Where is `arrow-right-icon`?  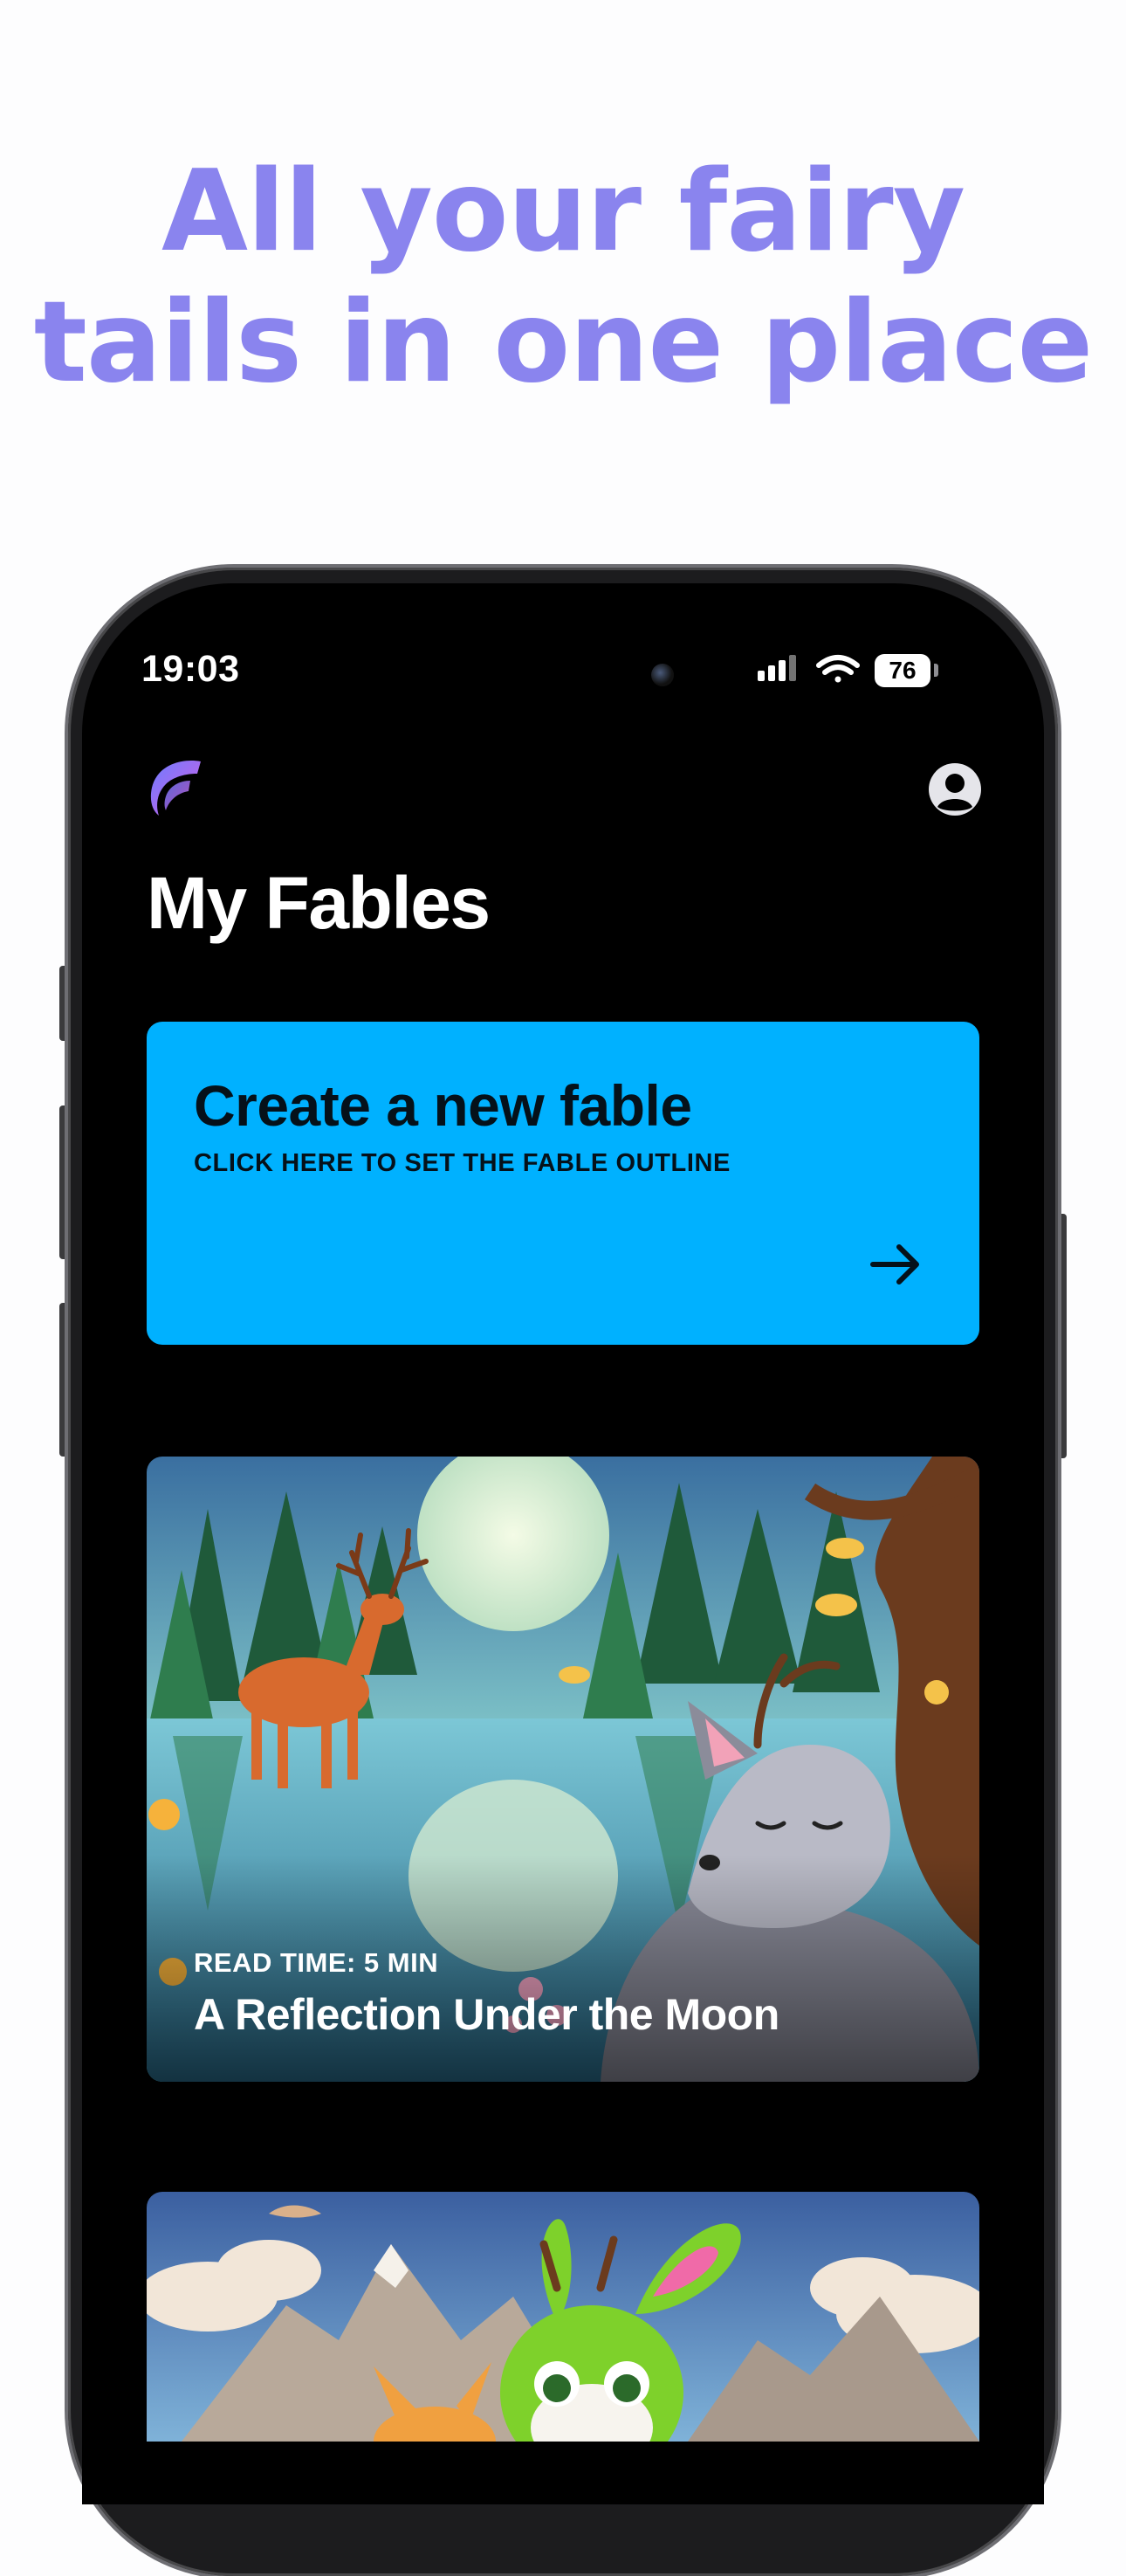 arrow-right-icon is located at coordinates (895, 1264).